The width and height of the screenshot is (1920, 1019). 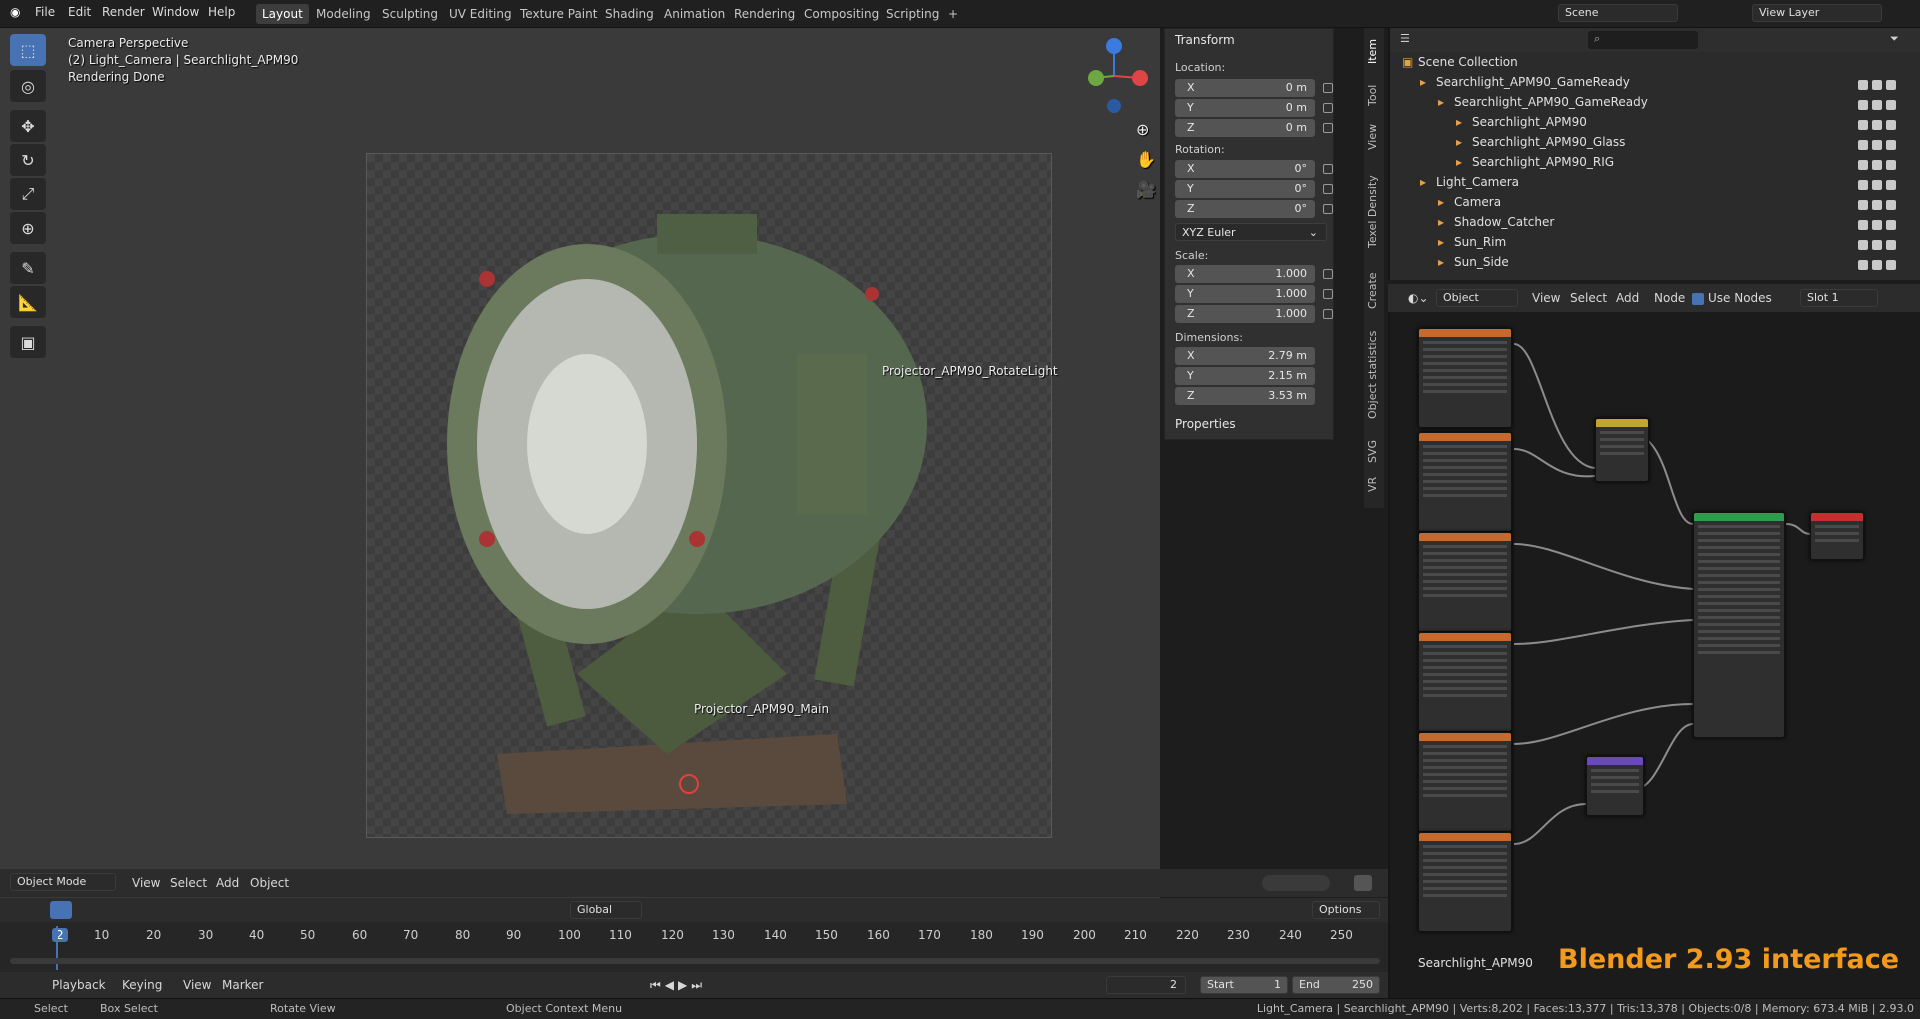 What do you see at coordinates (1146, 985) in the screenshot?
I see `current-frame-field: 2` at bounding box center [1146, 985].